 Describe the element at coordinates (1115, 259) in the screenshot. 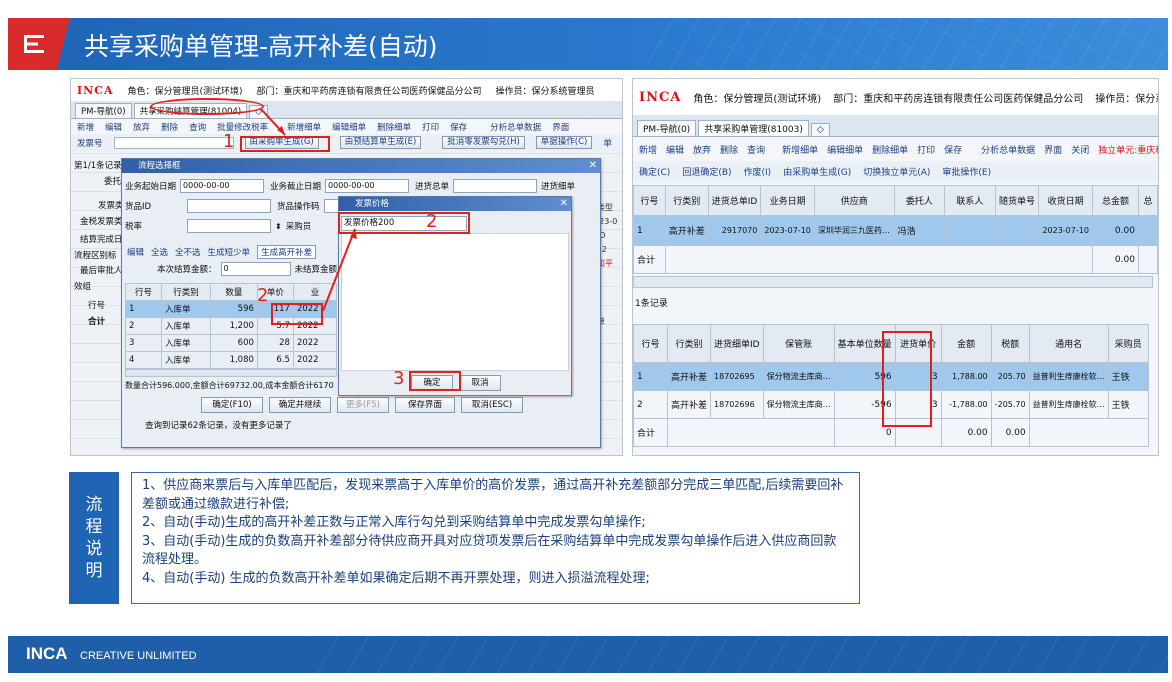

I see `sum-value: 0.00` at that location.